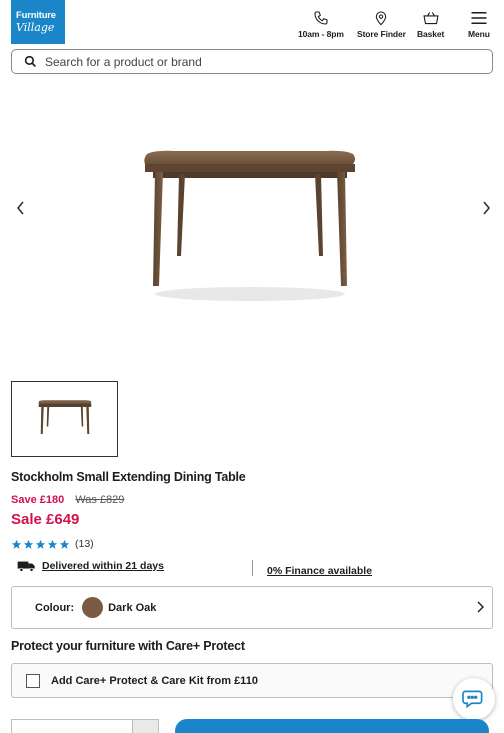  I want to click on product-rating: (13), so click(52, 544).